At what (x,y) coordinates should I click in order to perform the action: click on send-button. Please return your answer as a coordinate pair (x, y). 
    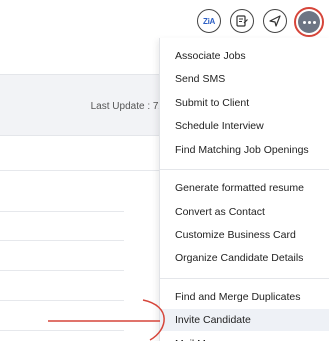
    Looking at the image, I should click on (275, 21).